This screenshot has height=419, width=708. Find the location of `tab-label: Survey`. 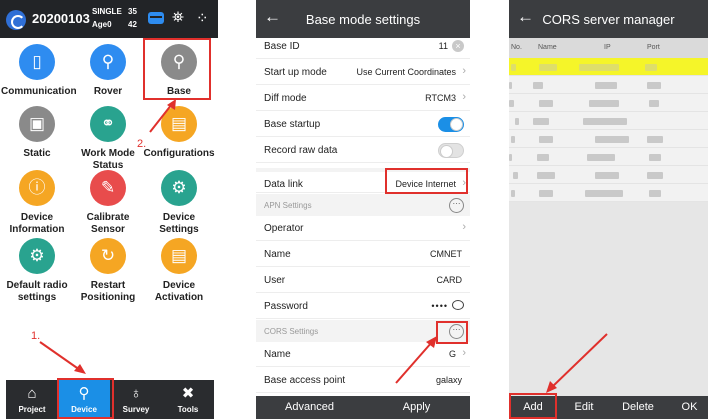

tab-label: Survey is located at coordinates (136, 409).